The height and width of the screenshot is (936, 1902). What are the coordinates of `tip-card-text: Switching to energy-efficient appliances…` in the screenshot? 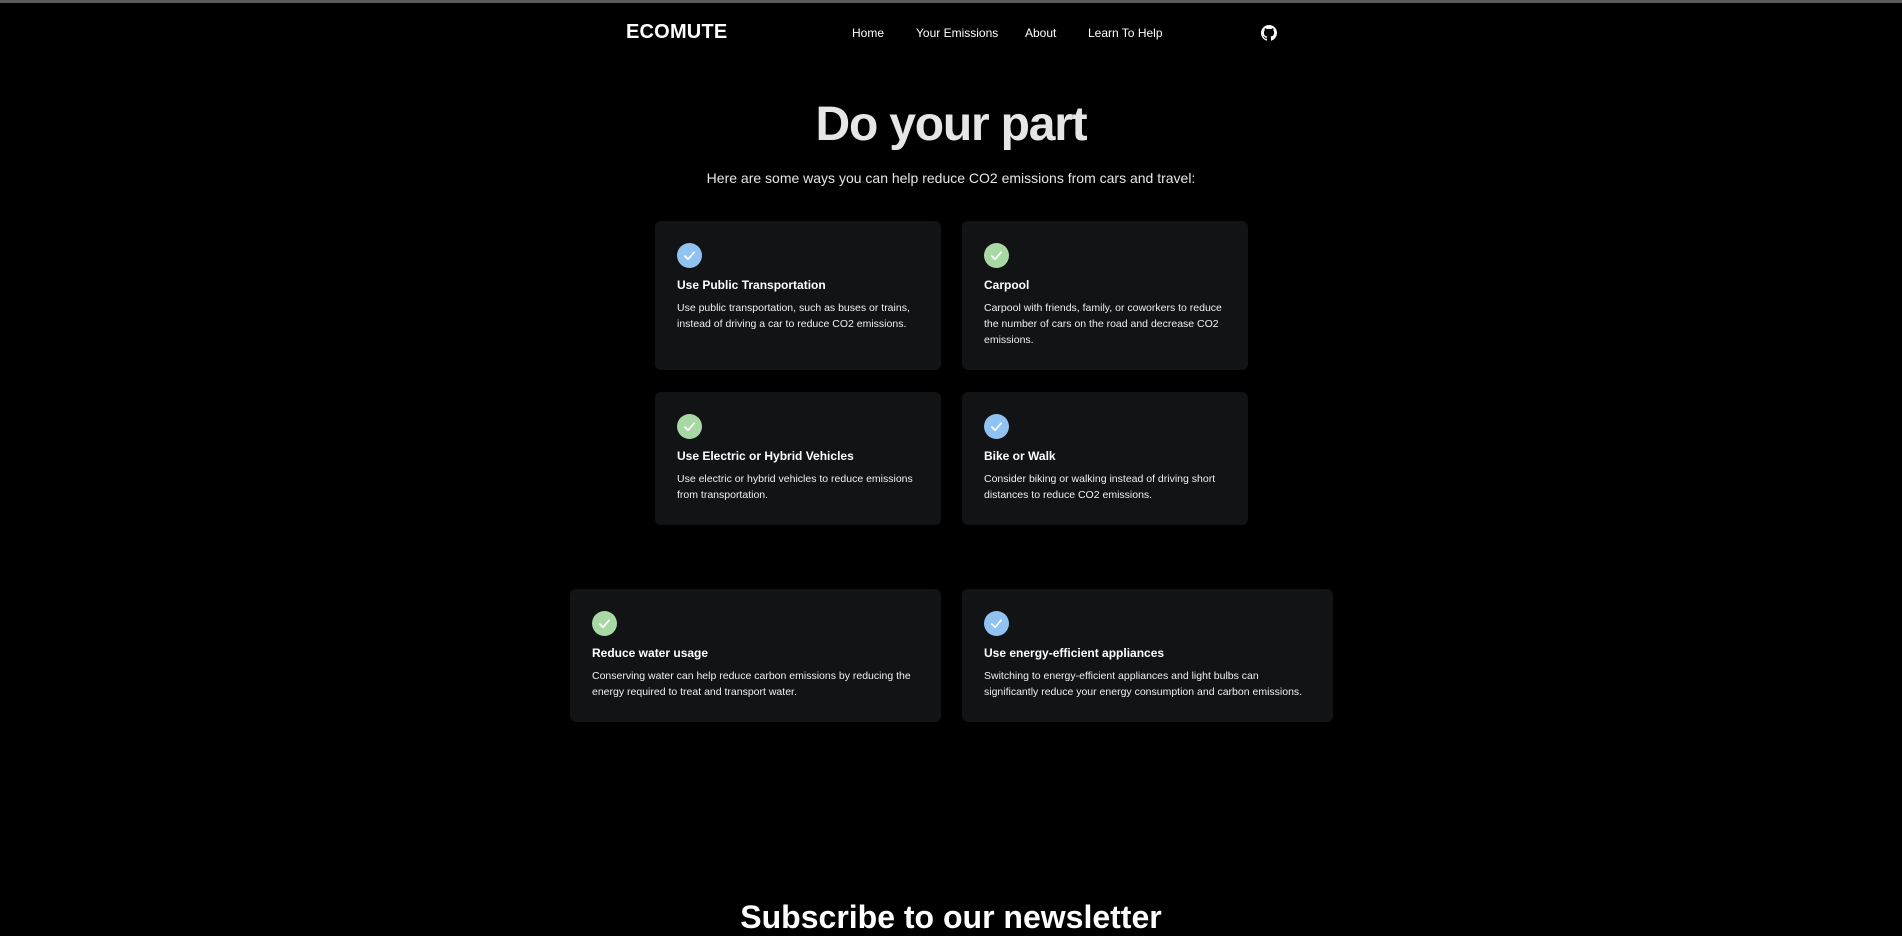 It's located at (1143, 684).